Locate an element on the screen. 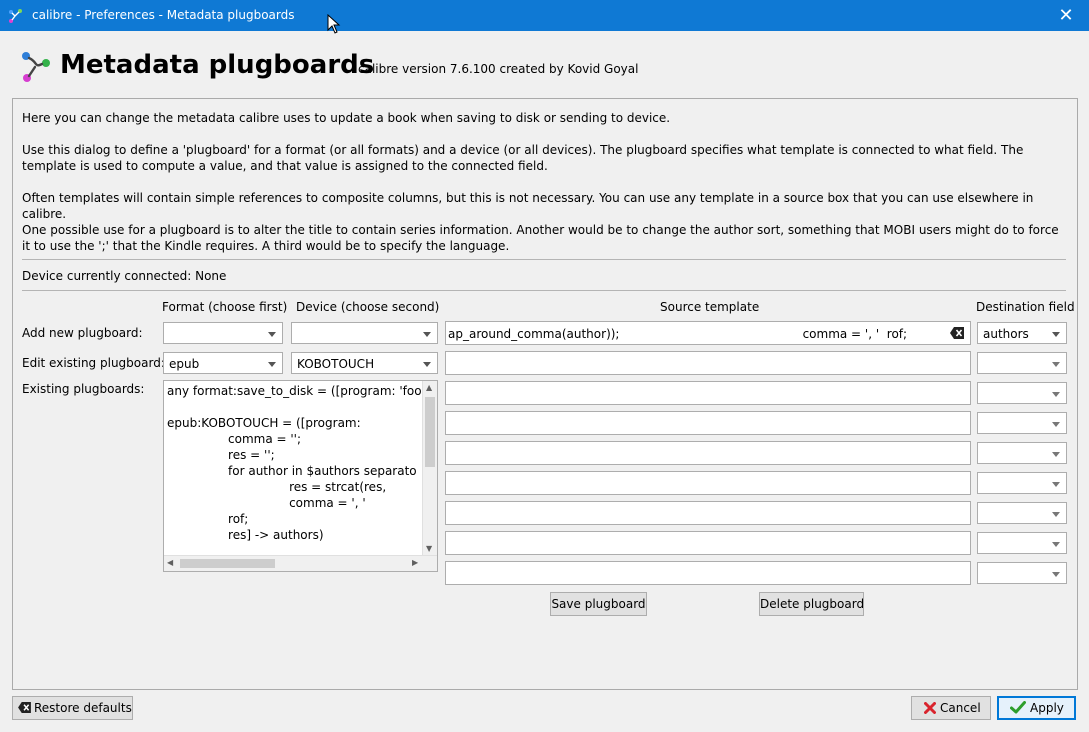 The height and width of the screenshot is (732, 1089). horizontal-scrollbar: ◀ ▶ is located at coordinates (300, 563).